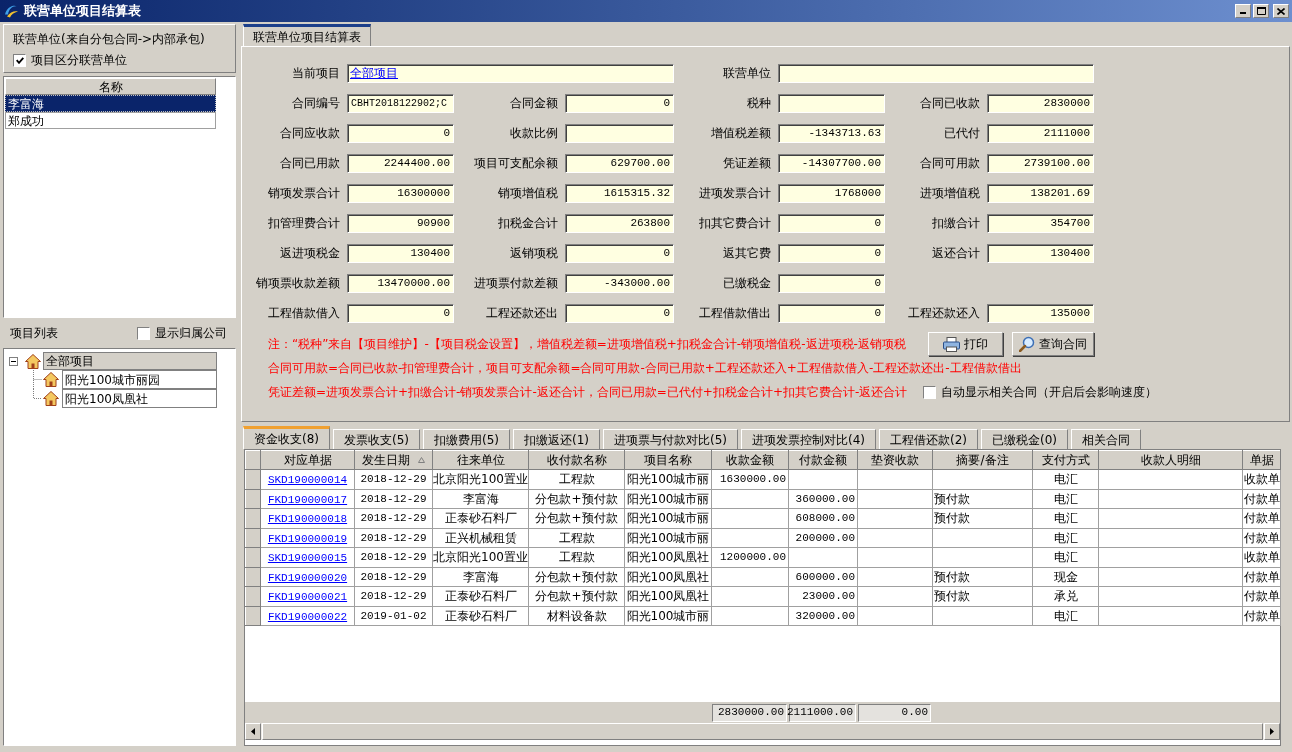 Image resolution: width=1292 pixels, height=752 pixels. What do you see at coordinates (253, 731) in the screenshot?
I see `scroll-left-button` at bounding box center [253, 731].